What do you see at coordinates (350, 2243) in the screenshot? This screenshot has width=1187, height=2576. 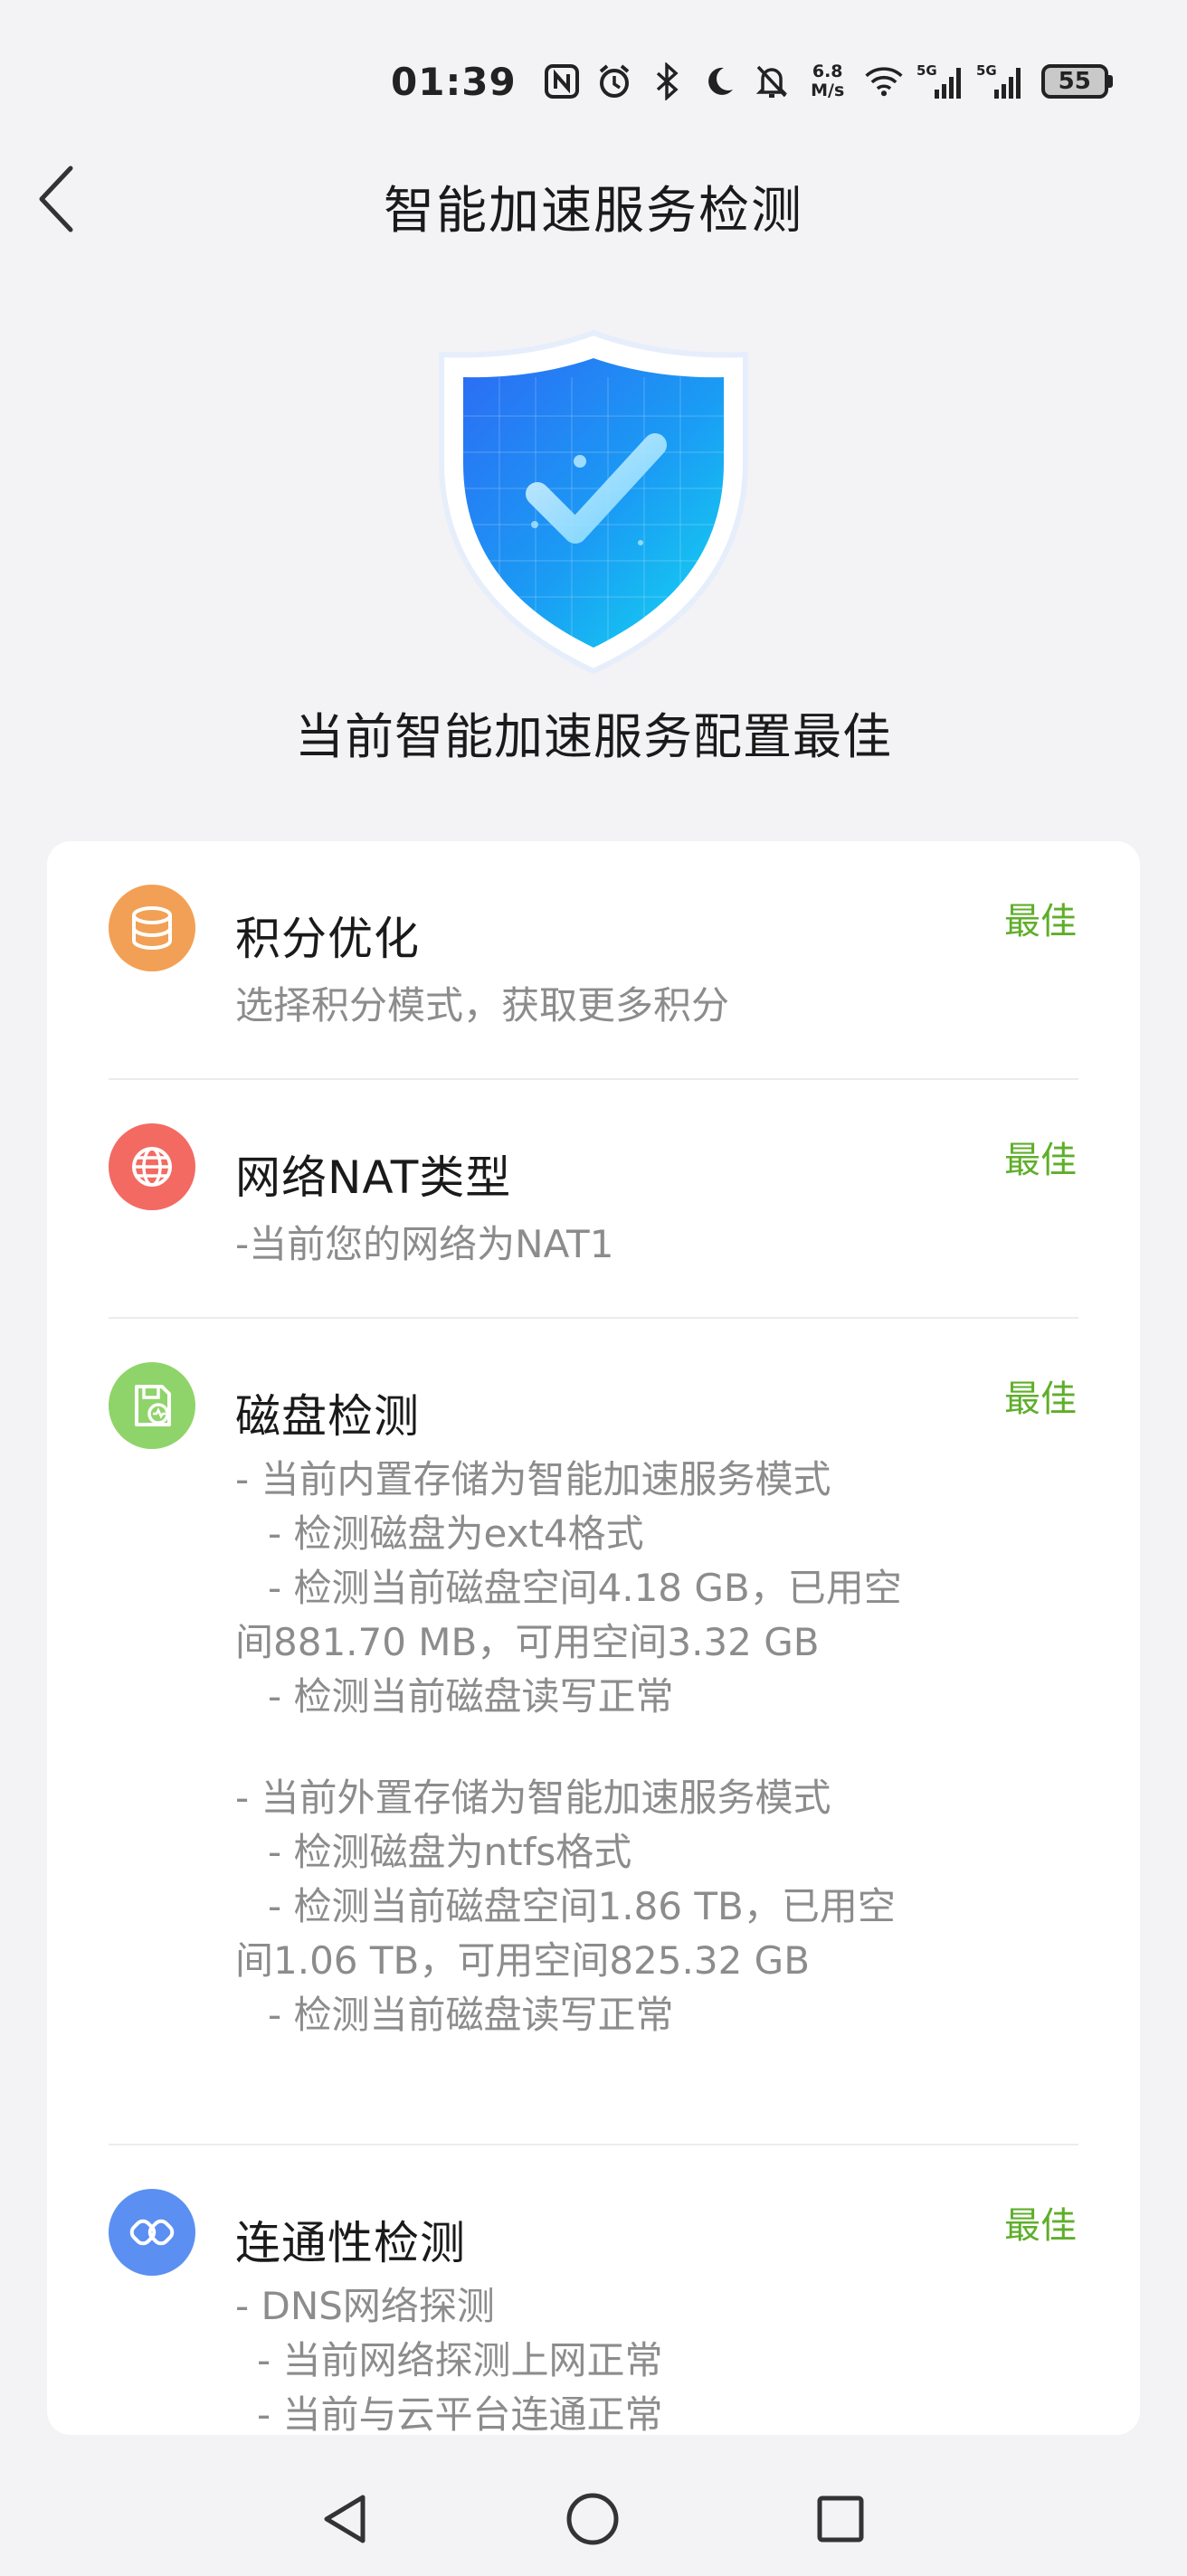 I see `item-title: 连通性检测` at bounding box center [350, 2243].